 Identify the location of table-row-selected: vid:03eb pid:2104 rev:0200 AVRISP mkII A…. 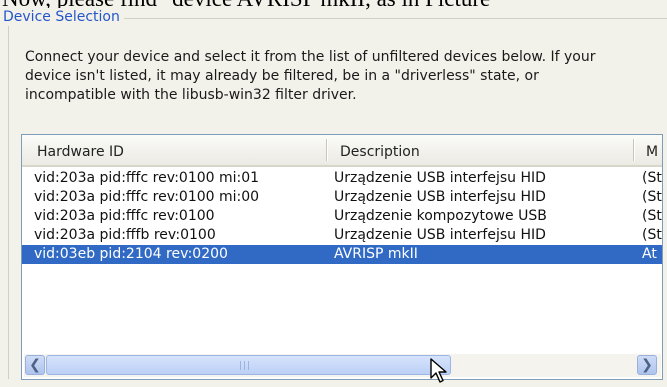
(342, 254).